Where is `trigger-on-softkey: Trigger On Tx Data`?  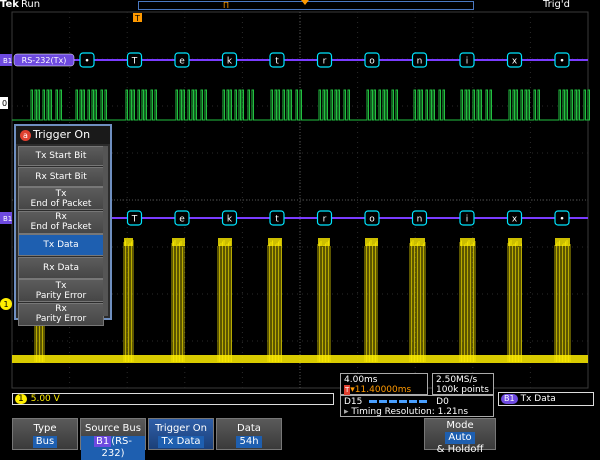 trigger-on-softkey: Trigger On Tx Data is located at coordinates (181, 434).